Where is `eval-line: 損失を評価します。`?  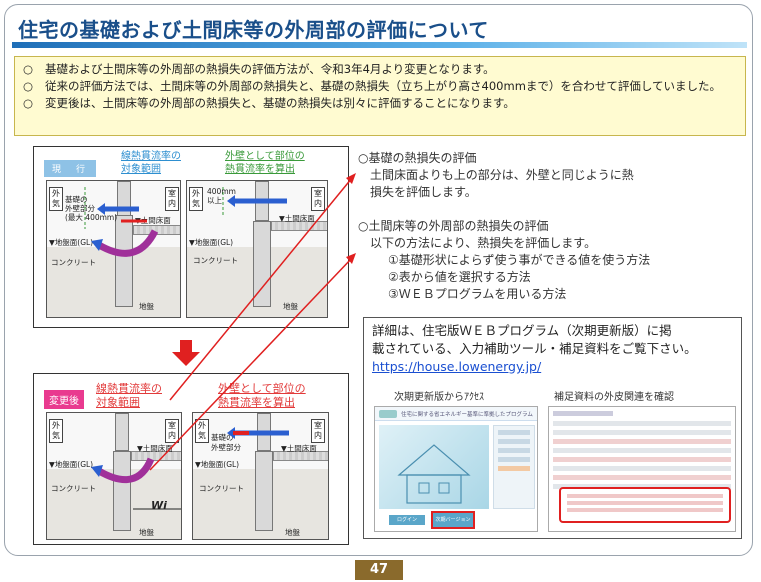 eval-line: 損失を評価します。 is located at coordinates (423, 192).